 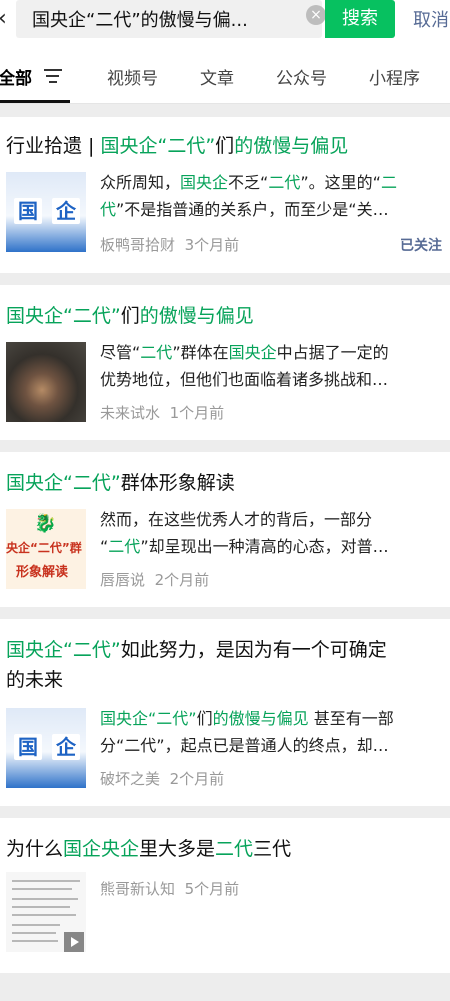 I want to click on tab-bar: 全部 视频号 文章 公众号 小程序, so click(x=225, y=73).